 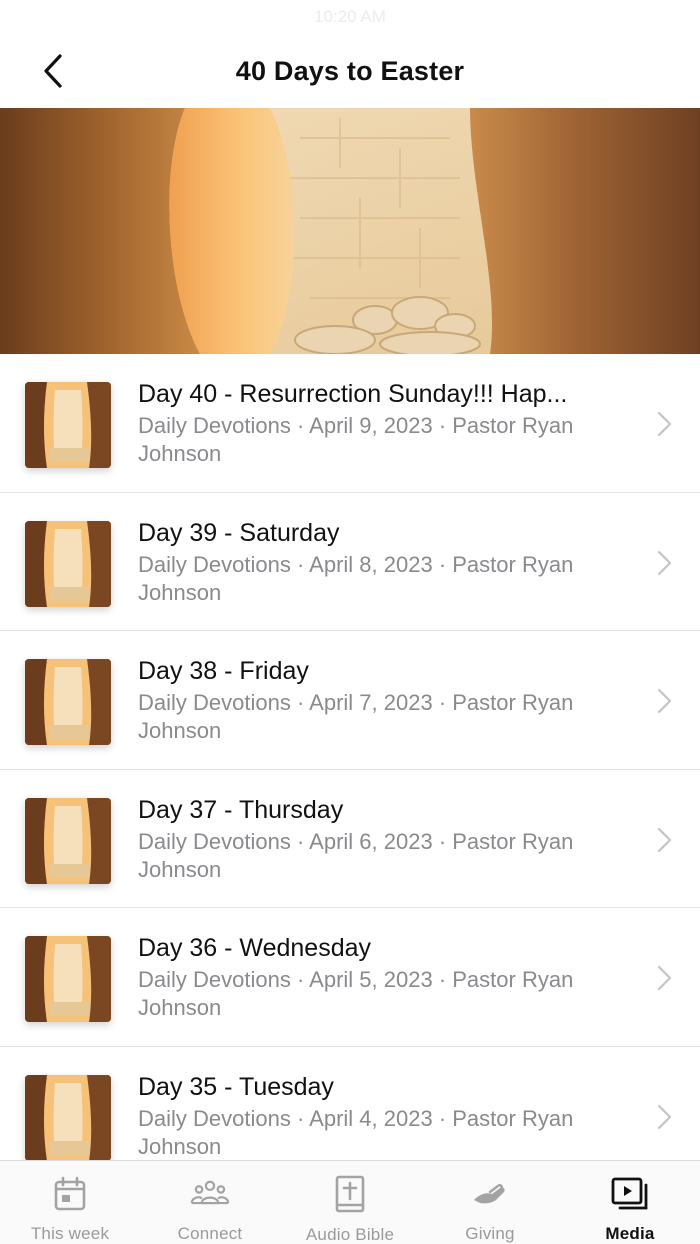 I want to click on tab-label: Audio Bible, so click(x=350, y=1234).